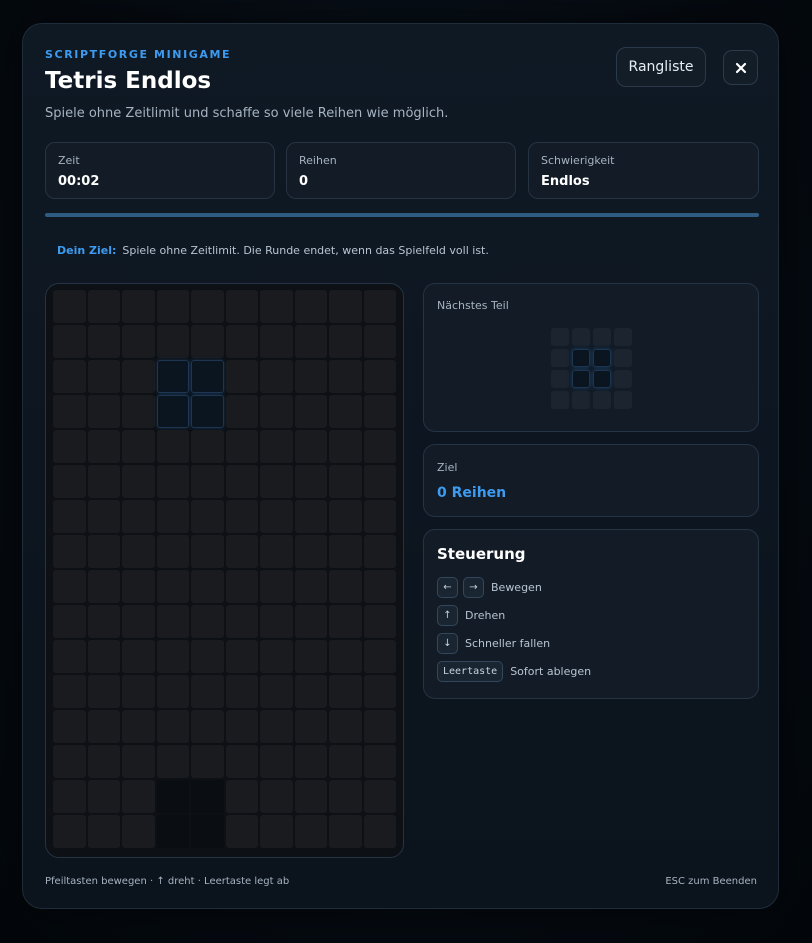  What do you see at coordinates (472, 493) in the screenshot?
I see `target-value: 0 Reihen` at bounding box center [472, 493].